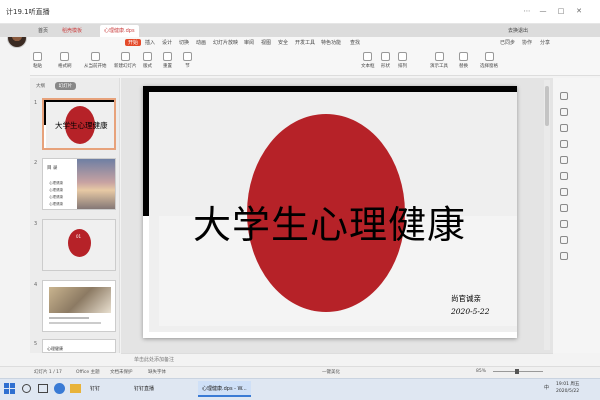 The image size is (600, 400). Describe the element at coordinates (121, 372) in the screenshot. I see `document-protection: 文档未保护` at that location.